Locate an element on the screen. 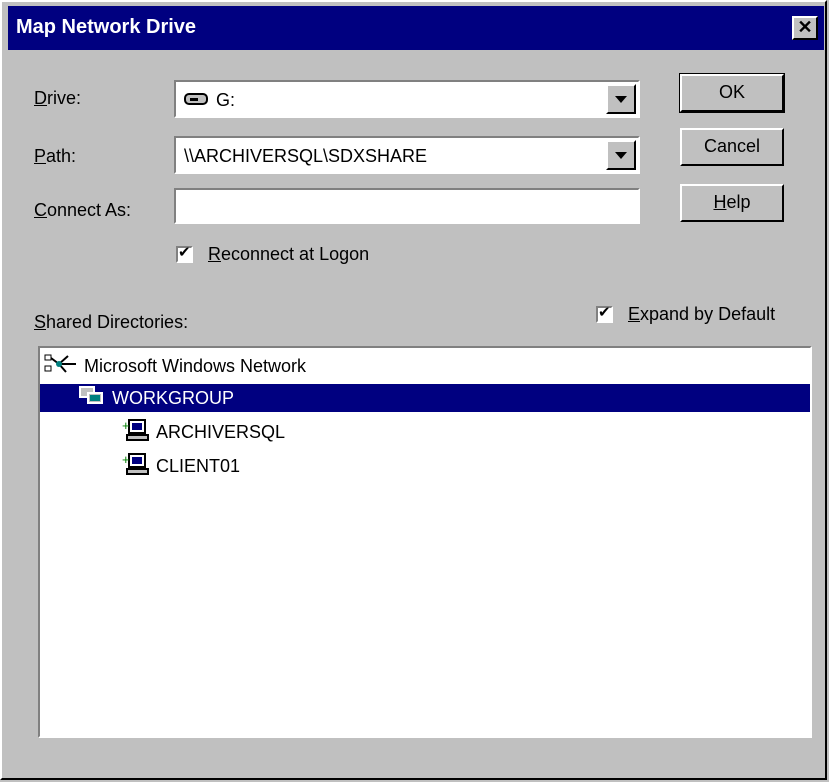  path-select: \\ARCHIVERSQL\SDXSHARE is located at coordinates (407, 155).